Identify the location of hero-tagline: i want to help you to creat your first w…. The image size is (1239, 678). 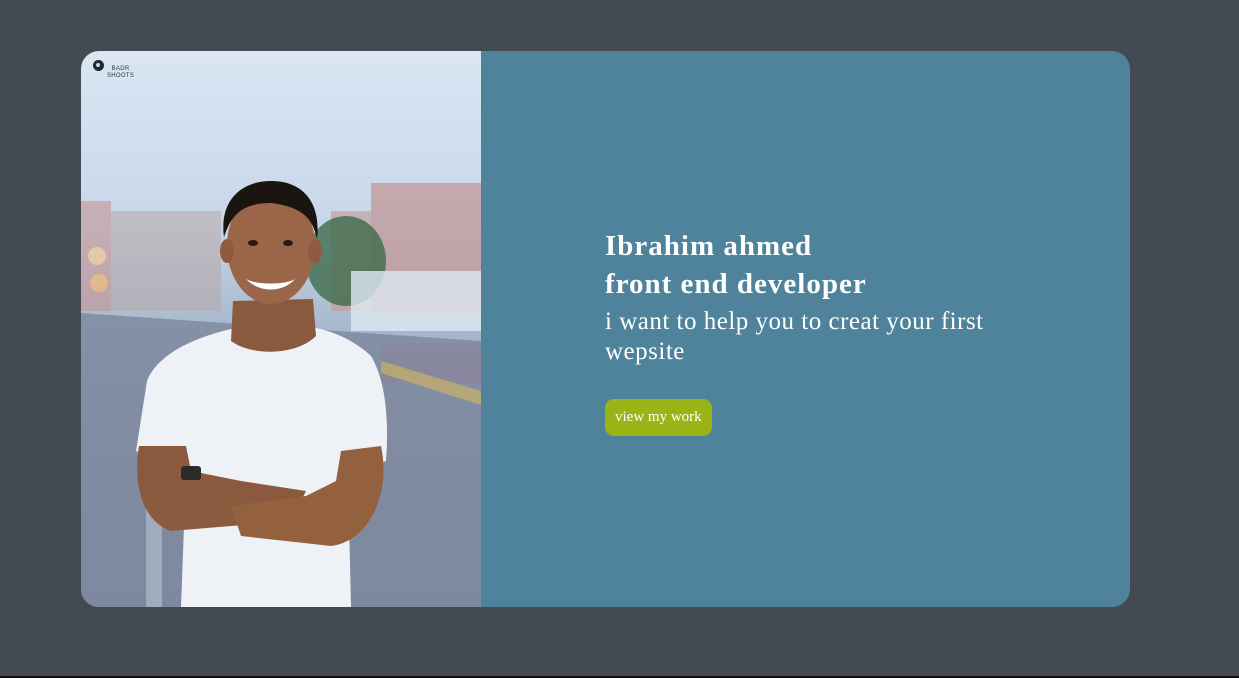
(794, 336).